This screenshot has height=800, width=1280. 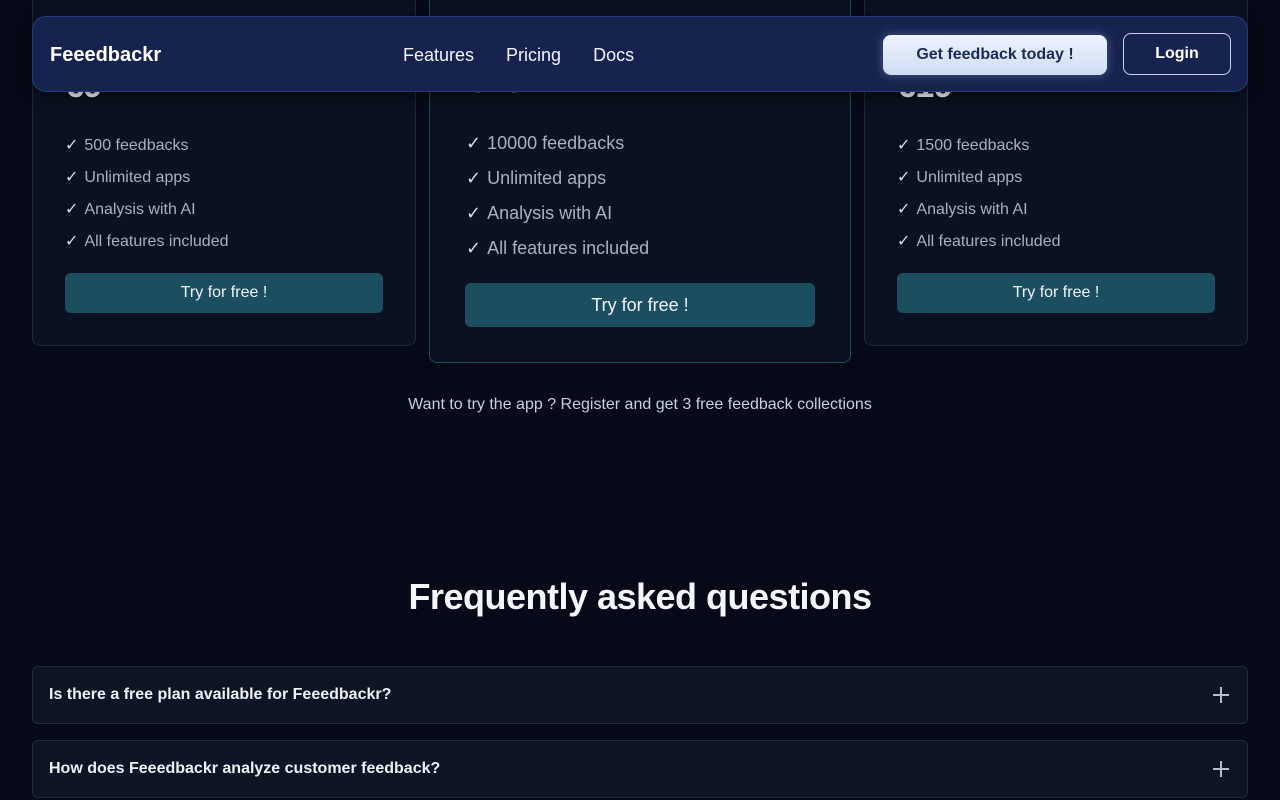 I want to click on feature-label: 500 feedbacks, so click(x=136, y=145).